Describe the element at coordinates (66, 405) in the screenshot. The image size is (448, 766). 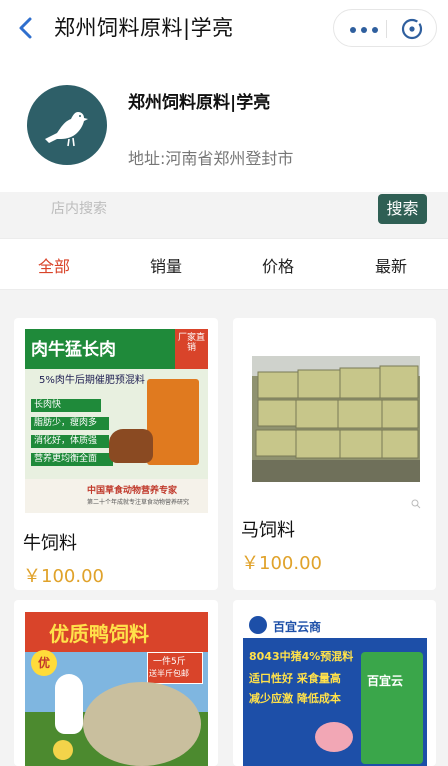
I see `image-bullet: 长肉快` at that location.